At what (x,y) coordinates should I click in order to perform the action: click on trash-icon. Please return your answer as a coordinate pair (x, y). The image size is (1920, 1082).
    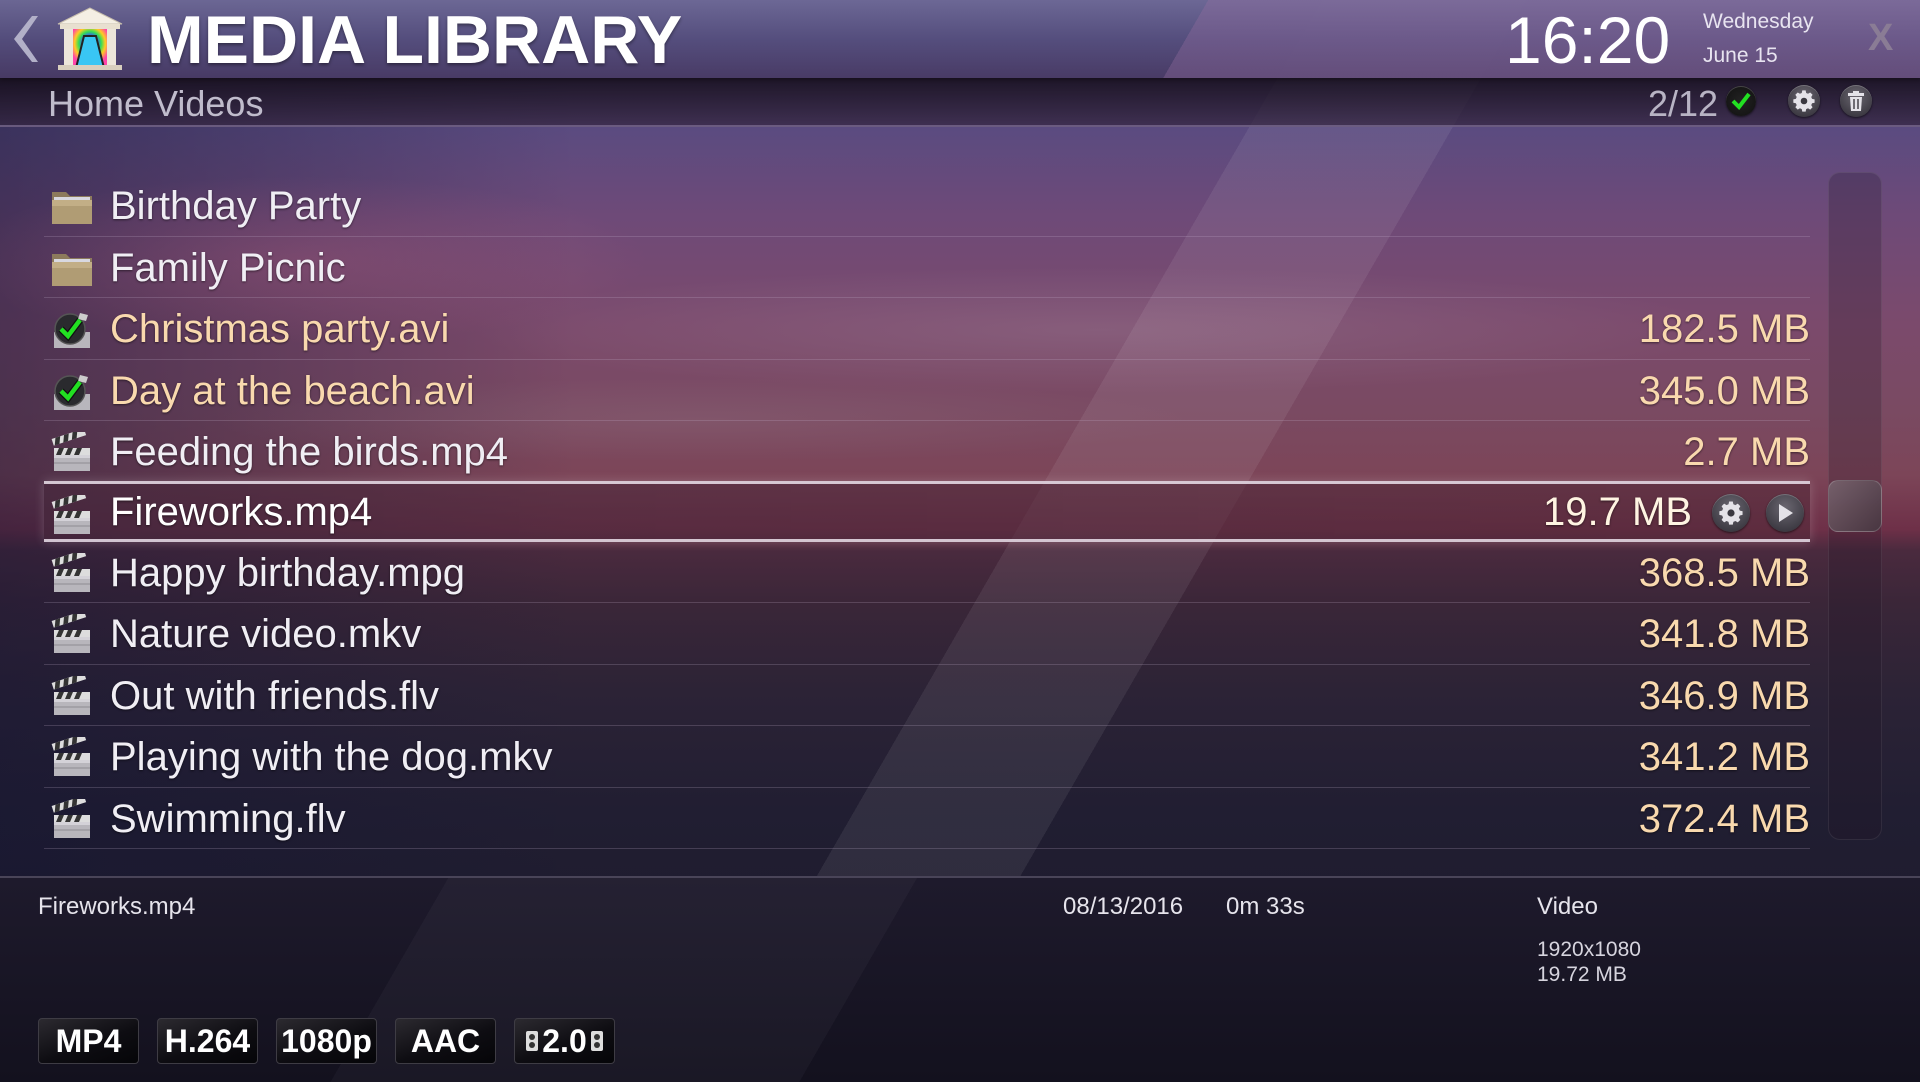
    Looking at the image, I should click on (1856, 101).